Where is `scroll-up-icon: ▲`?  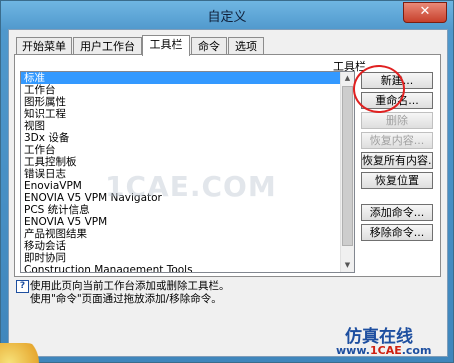
scroll-up-icon: ▲ is located at coordinates (347, 78).